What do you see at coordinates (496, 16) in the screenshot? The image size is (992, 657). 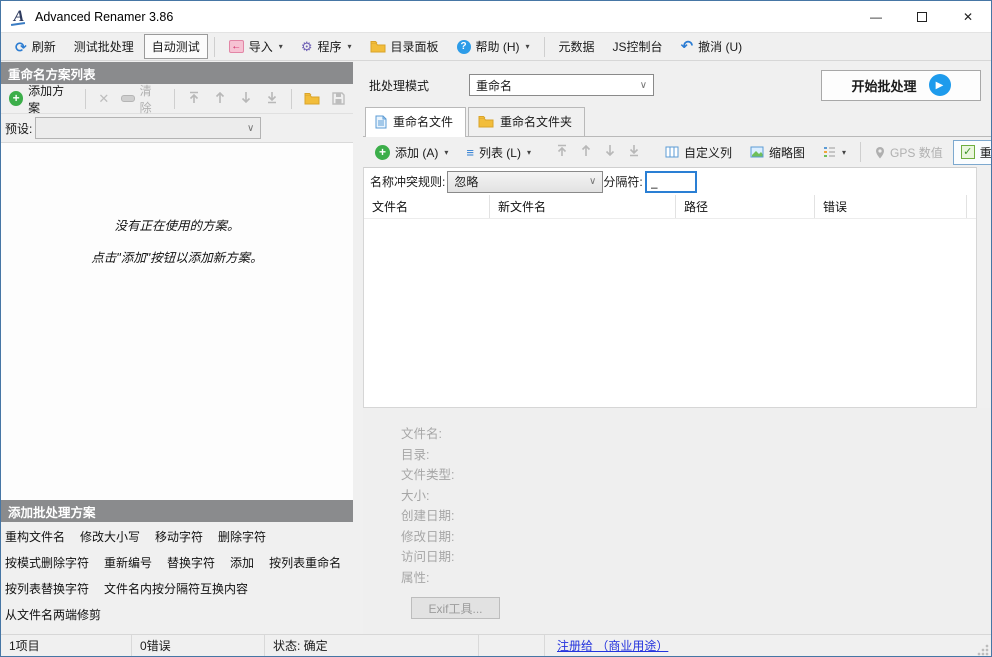 I see `titlebar: A Advanced Renamer 3.86 — ✕` at bounding box center [496, 16].